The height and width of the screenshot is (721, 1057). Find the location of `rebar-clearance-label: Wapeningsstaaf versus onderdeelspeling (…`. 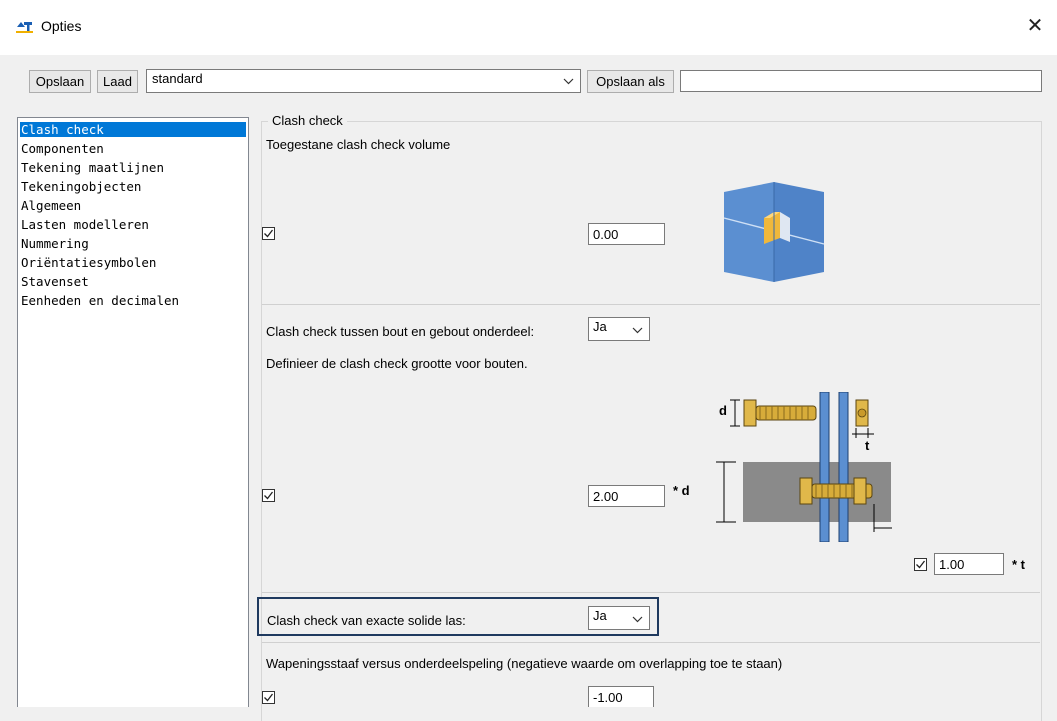

rebar-clearance-label: Wapeningsstaaf versus onderdeelspeling (… is located at coordinates (524, 663).